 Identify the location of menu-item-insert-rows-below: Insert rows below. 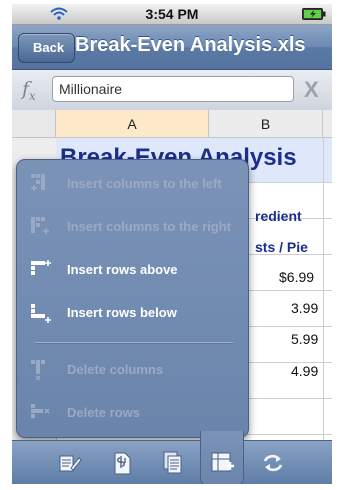
(132, 313).